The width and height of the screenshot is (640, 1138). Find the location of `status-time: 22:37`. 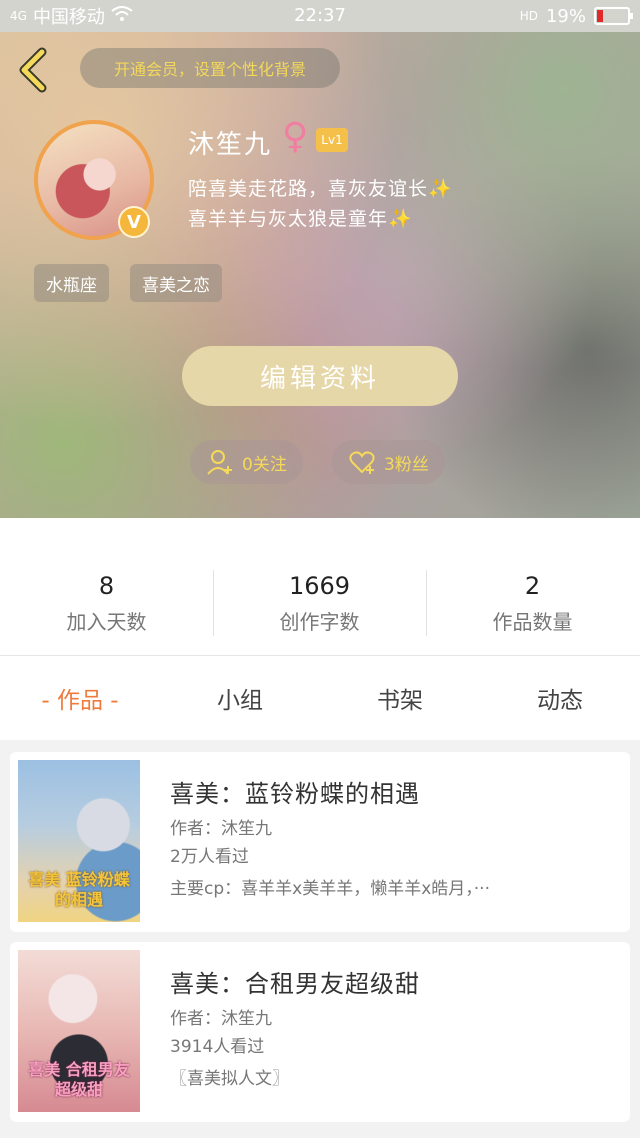

status-time: 22:37 is located at coordinates (320, 15).